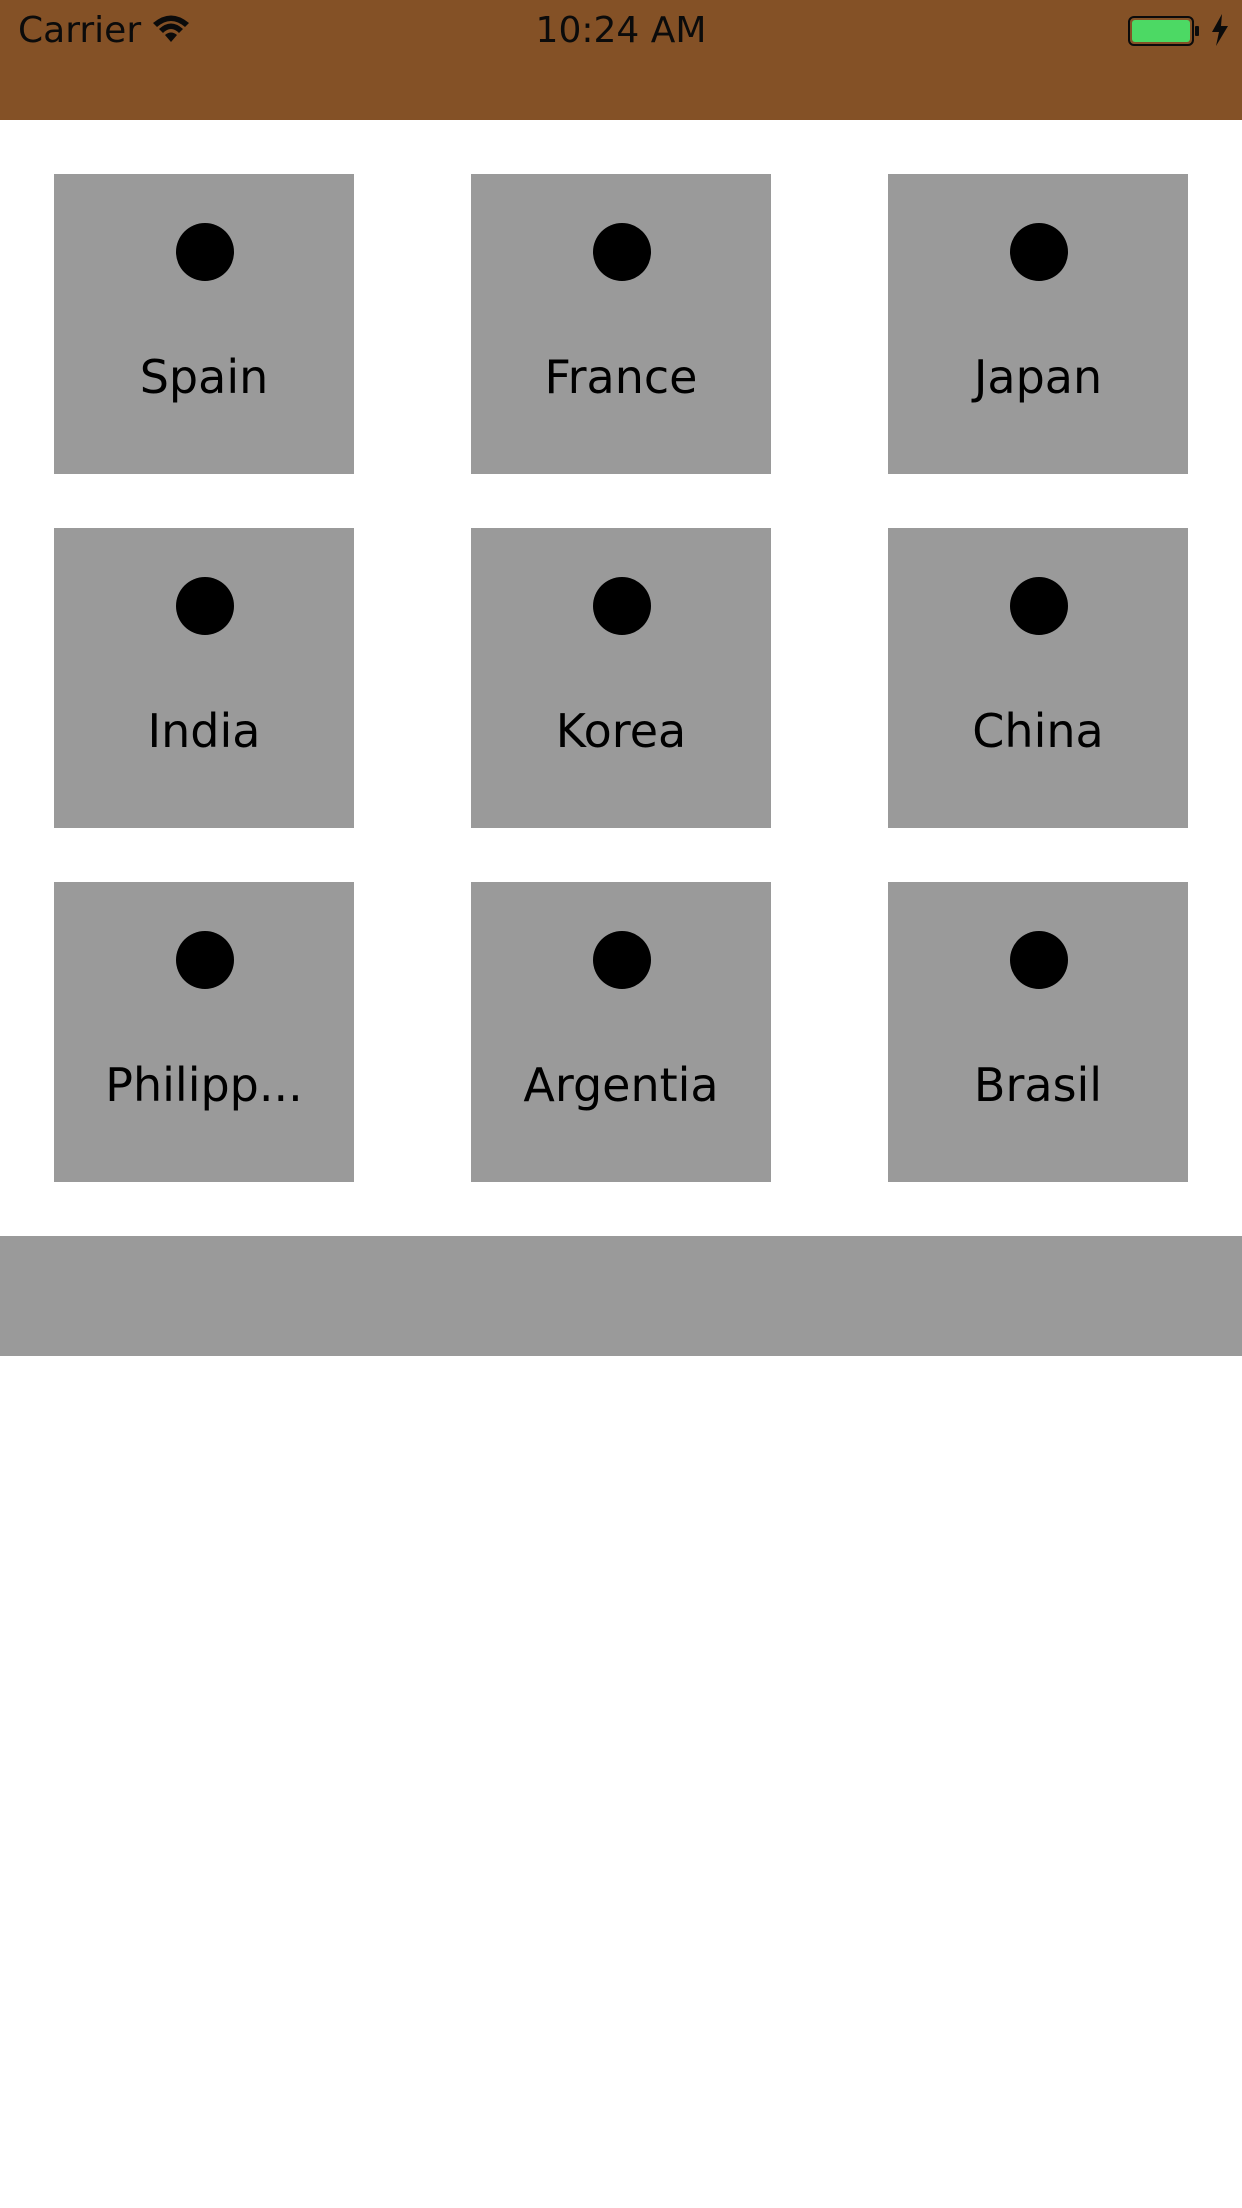 This screenshot has width=1242, height=2208. What do you see at coordinates (621, 30) in the screenshot?
I see `clock: 10:24 AM` at bounding box center [621, 30].